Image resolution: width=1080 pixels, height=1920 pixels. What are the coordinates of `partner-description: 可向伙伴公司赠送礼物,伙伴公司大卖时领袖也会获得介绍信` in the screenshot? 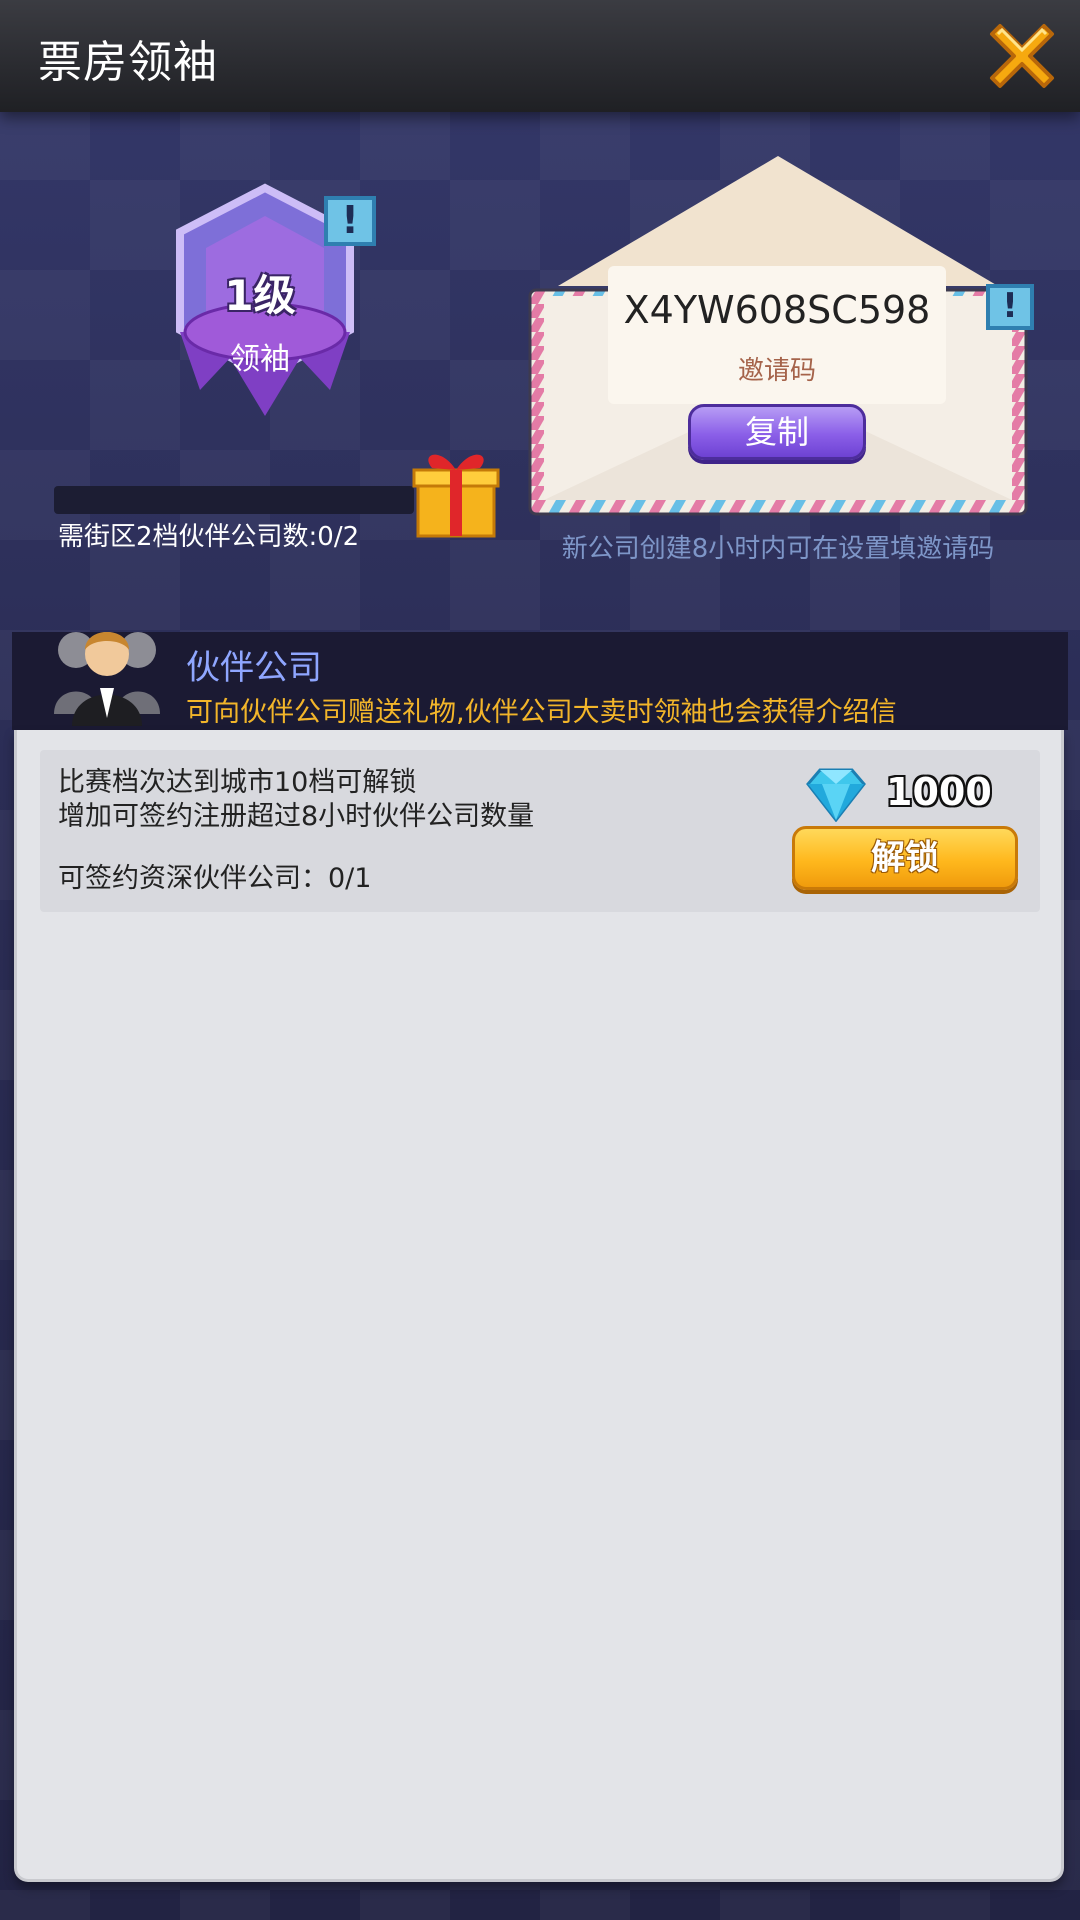 It's located at (541, 712).